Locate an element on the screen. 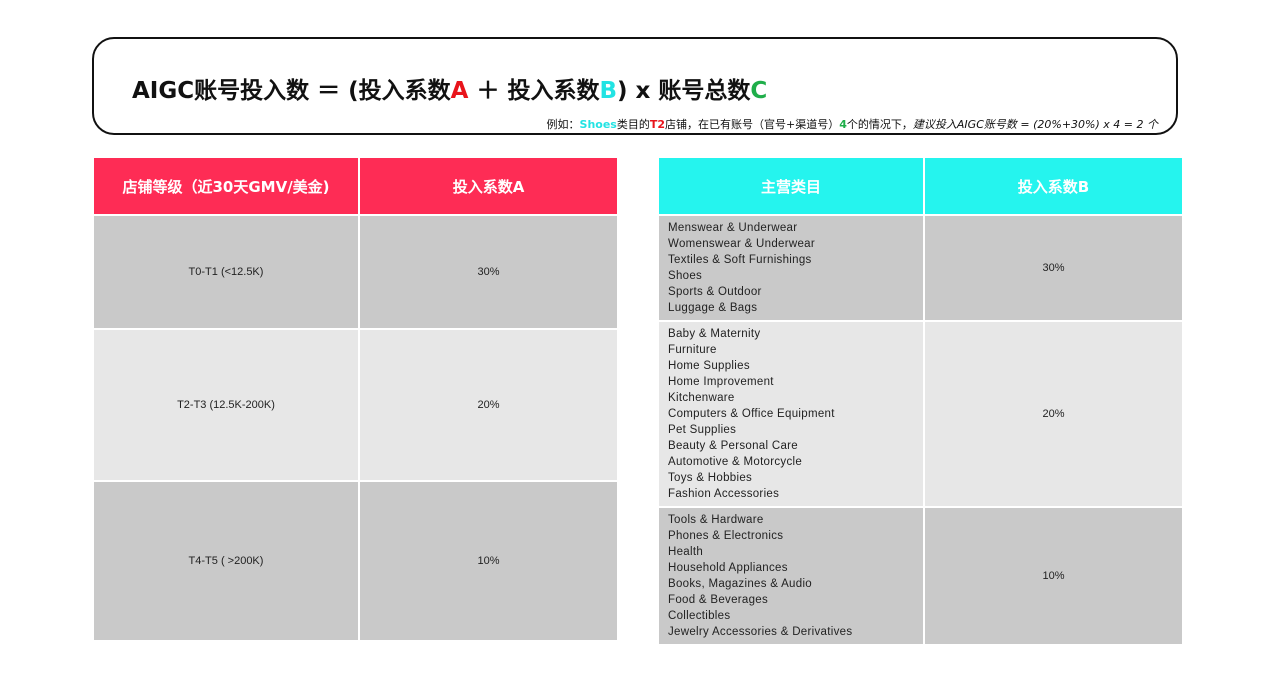 This screenshot has height=680, width=1285. formula-title: AIGC账号投入数 ＝ (投入系数A ＋ 投入系数B) x 账号总数C is located at coordinates (449, 88).